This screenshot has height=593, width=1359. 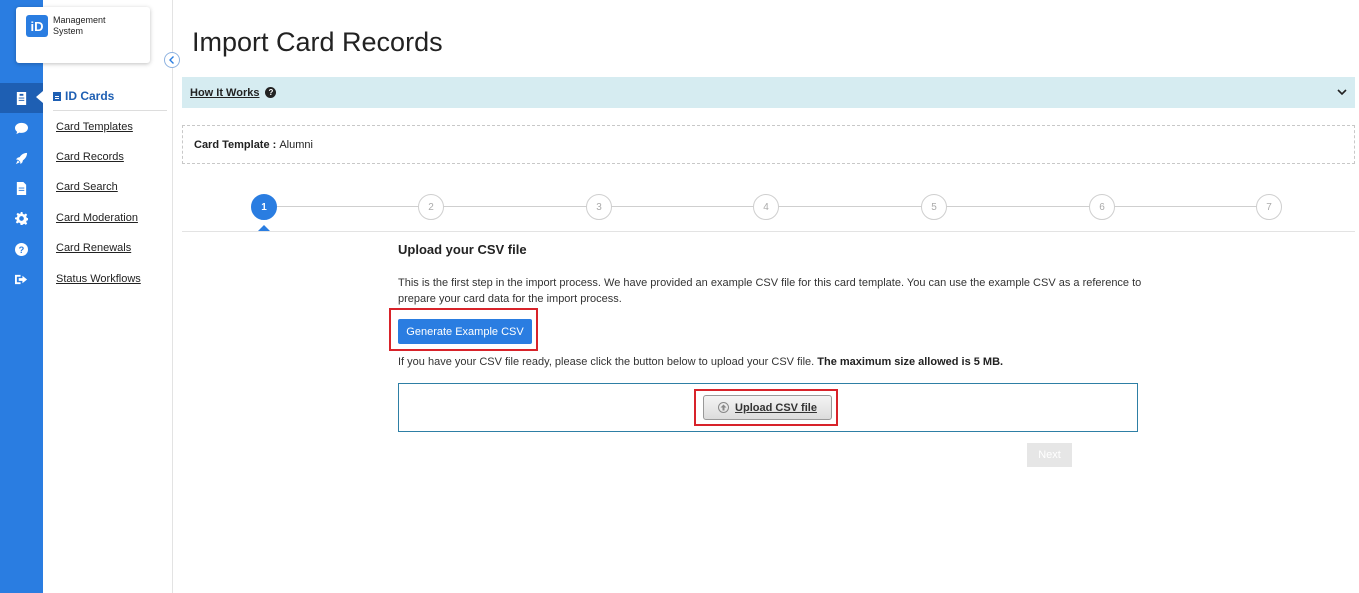 What do you see at coordinates (79, 25) in the screenshot?
I see `logo-text: Management System` at bounding box center [79, 25].